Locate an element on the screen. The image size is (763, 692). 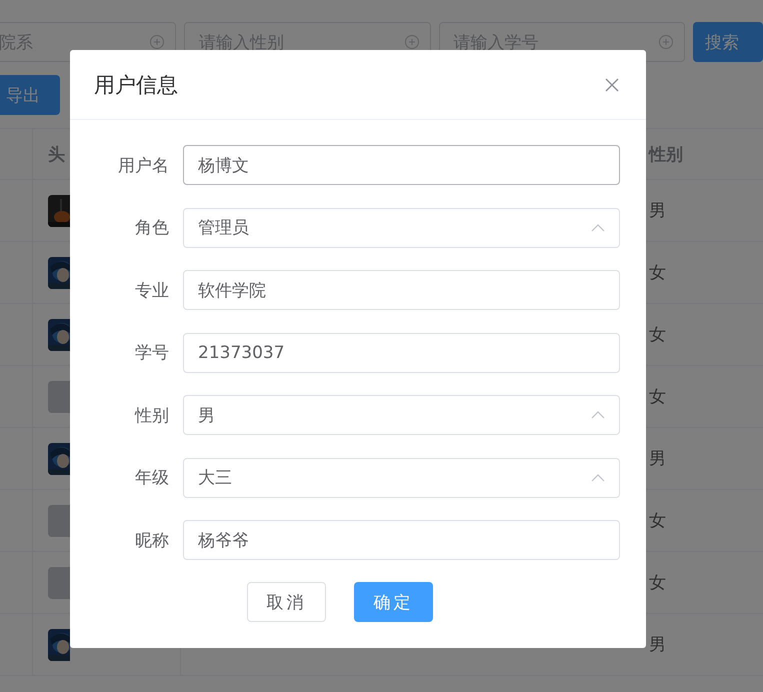
field-label: 用户名 is located at coordinates (143, 165).